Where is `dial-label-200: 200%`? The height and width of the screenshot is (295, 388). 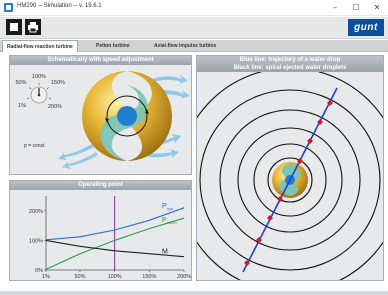 dial-label-200: 200% is located at coordinates (55, 107).